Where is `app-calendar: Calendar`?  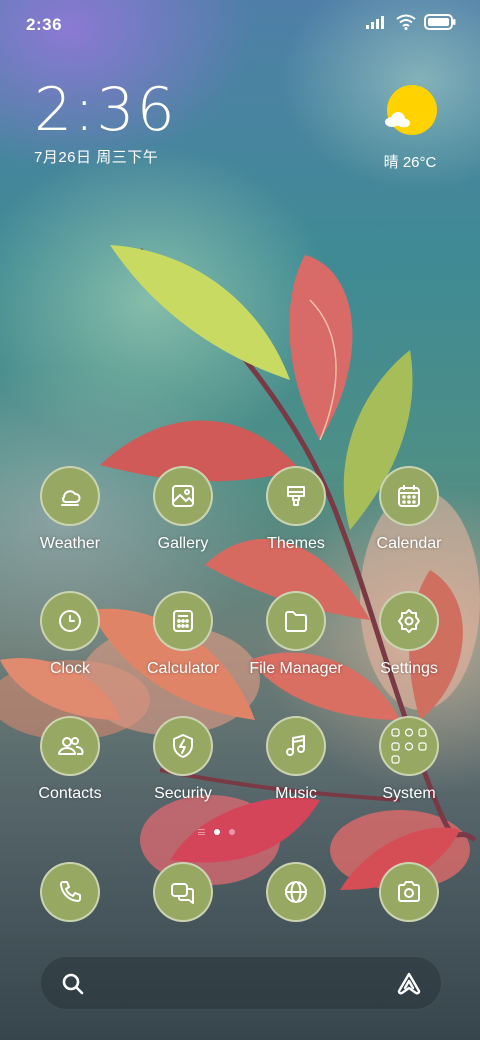 app-calendar: Calendar is located at coordinates (409, 509).